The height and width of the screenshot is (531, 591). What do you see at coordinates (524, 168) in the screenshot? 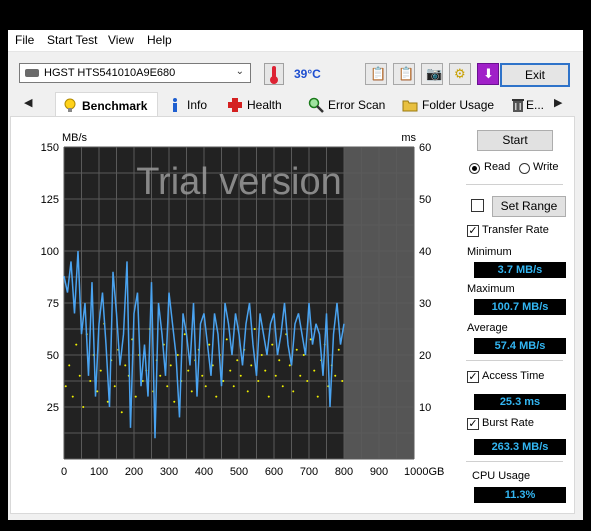
I see `write-radio` at bounding box center [524, 168].